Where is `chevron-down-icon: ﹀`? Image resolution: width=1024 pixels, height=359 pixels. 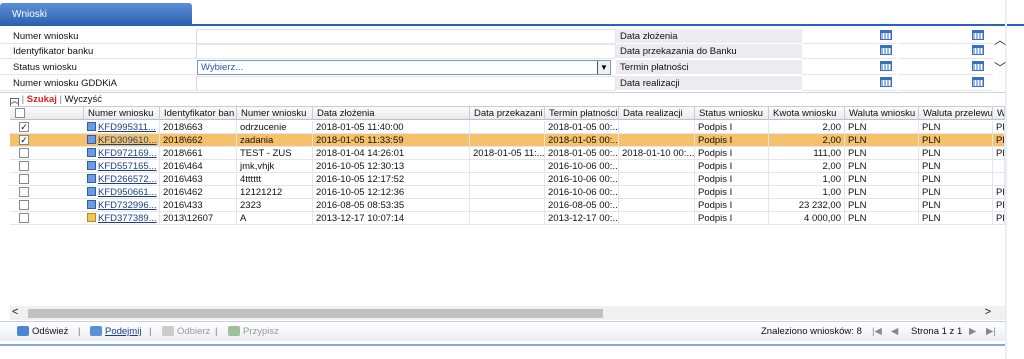 chevron-down-icon: ﹀ is located at coordinates (1000, 68).